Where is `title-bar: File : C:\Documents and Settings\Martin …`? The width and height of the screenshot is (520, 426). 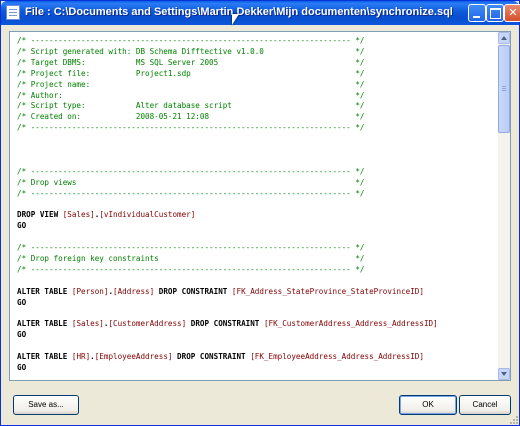
title-bar: File : C:\Documents and Settings\Martin … is located at coordinates (260, 13).